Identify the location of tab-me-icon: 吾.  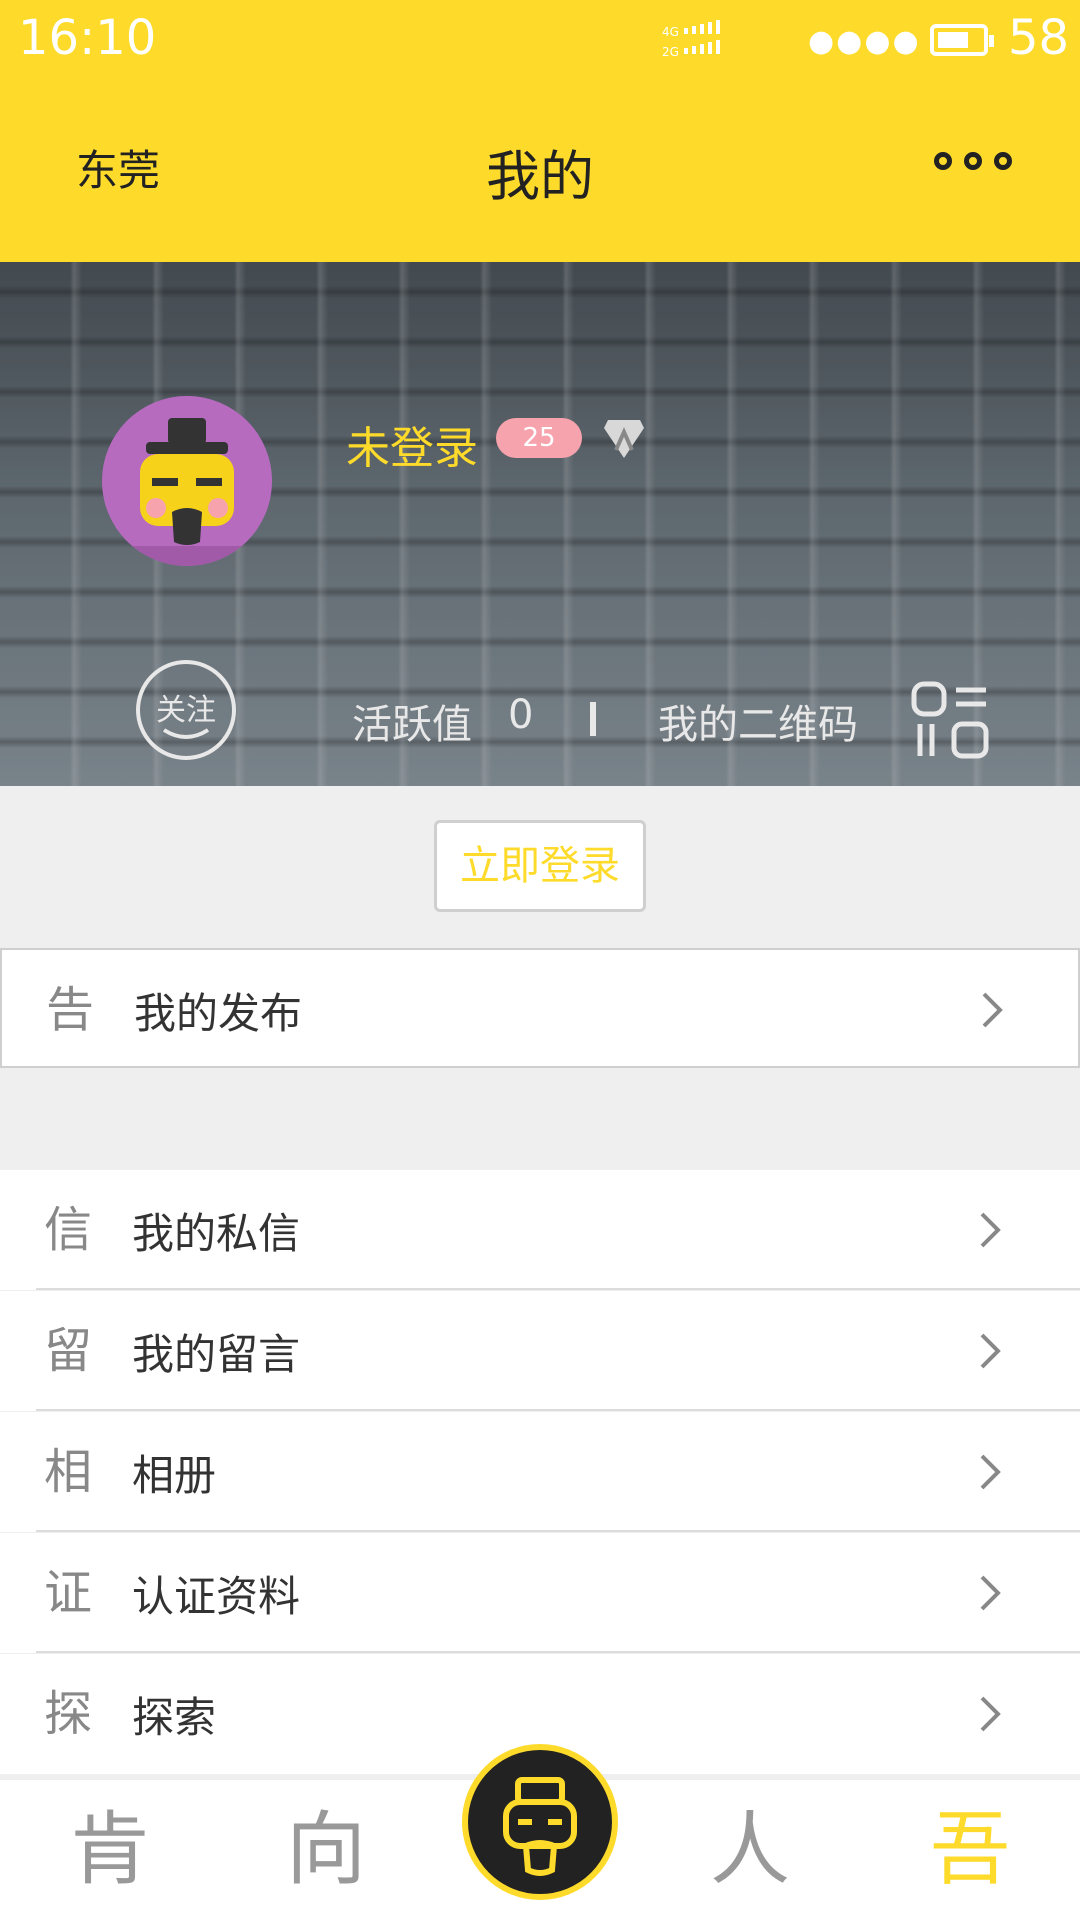
(970, 1850).